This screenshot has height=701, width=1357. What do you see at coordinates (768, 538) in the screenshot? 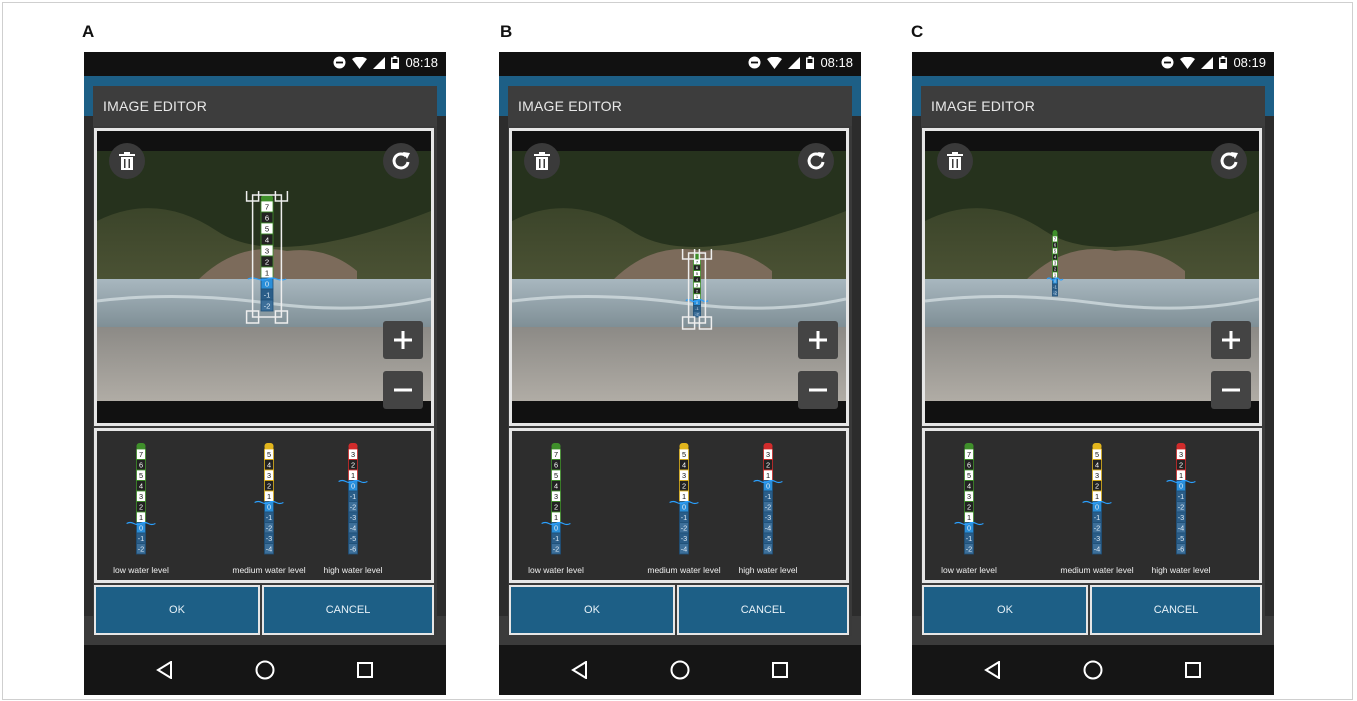
I see `gauge-tick-label: -5` at bounding box center [768, 538].